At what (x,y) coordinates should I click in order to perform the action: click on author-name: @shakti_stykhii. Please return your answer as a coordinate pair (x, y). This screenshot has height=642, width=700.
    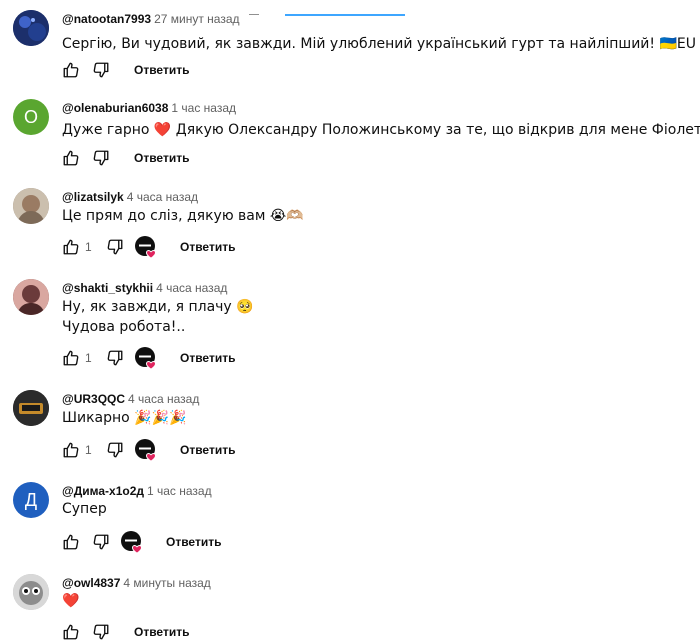
    Looking at the image, I should click on (107, 288).